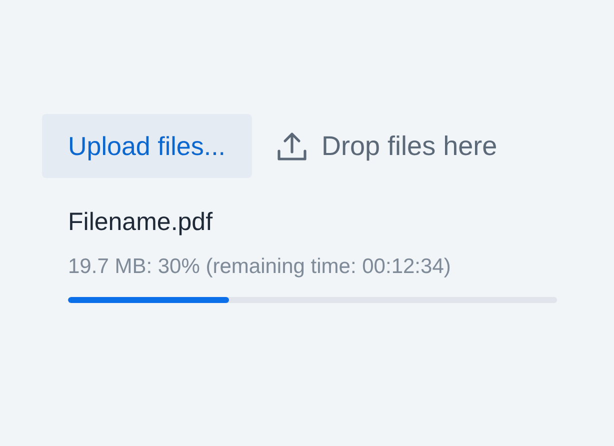 The height and width of the screenshot is (446, 614). Describe the element at coordinates (292, 146) in the screenshot. I see `upload-icon` at that location.